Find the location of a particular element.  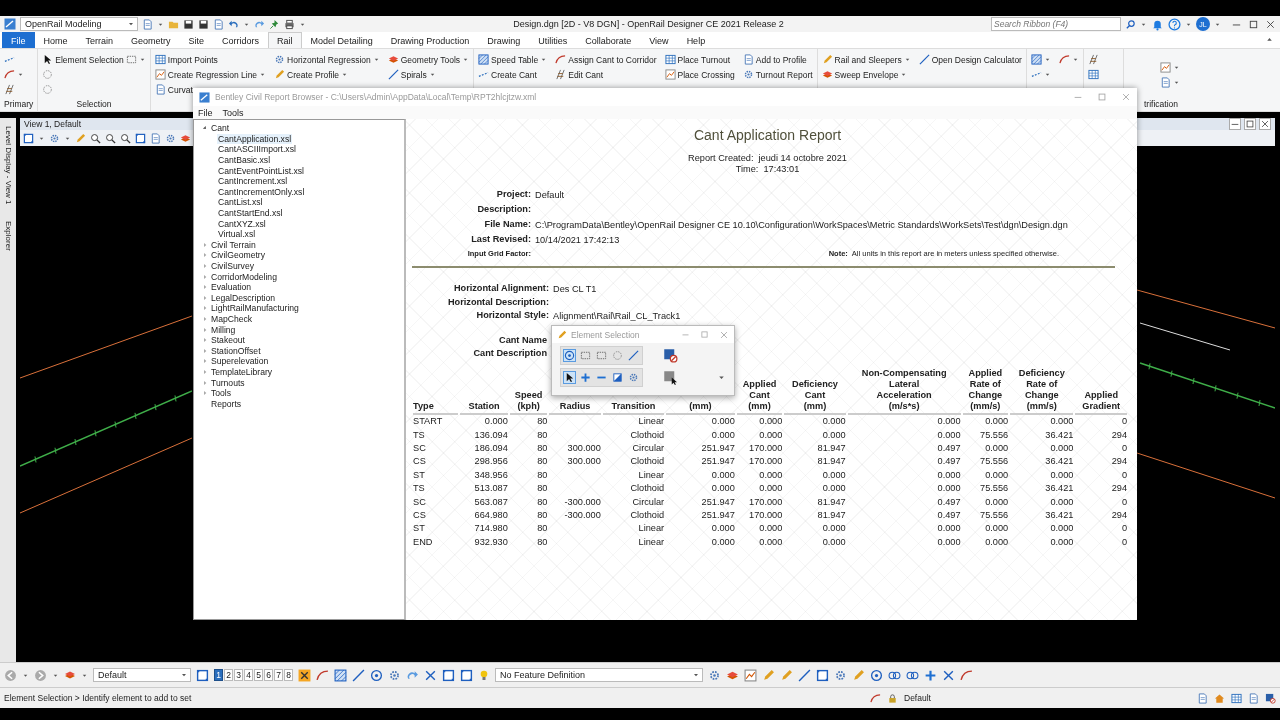

tree-item: CantIncrement.xsl is located at coordinates (253, 181).